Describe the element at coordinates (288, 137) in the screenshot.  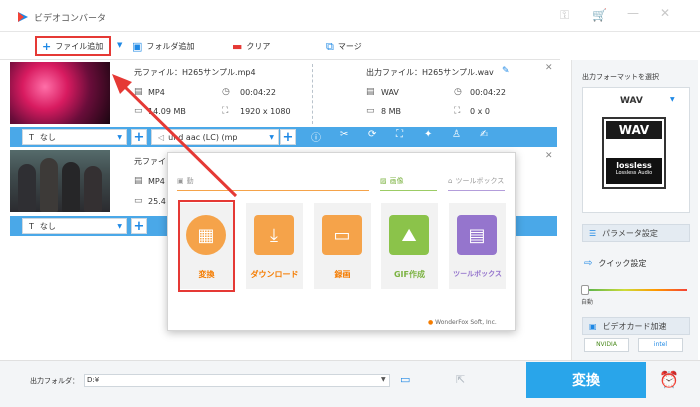
I see `add-audio-button: +` at that location.